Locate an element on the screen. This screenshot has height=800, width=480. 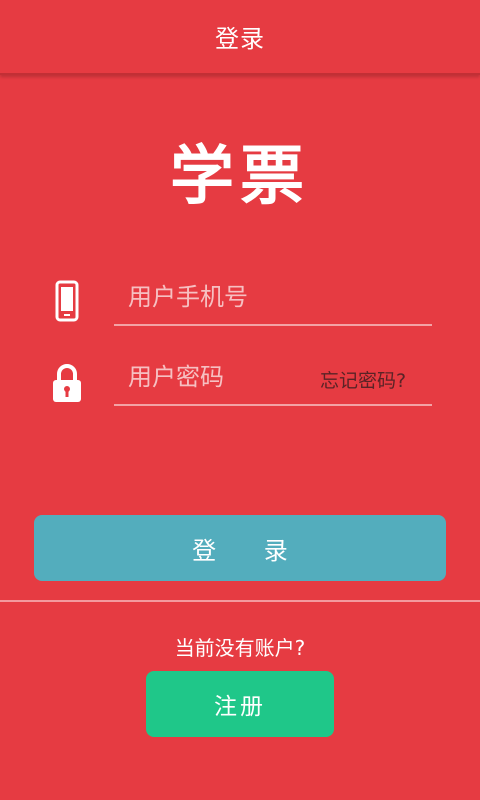
top-bar: 登录 is located at coordinates (240, 37).